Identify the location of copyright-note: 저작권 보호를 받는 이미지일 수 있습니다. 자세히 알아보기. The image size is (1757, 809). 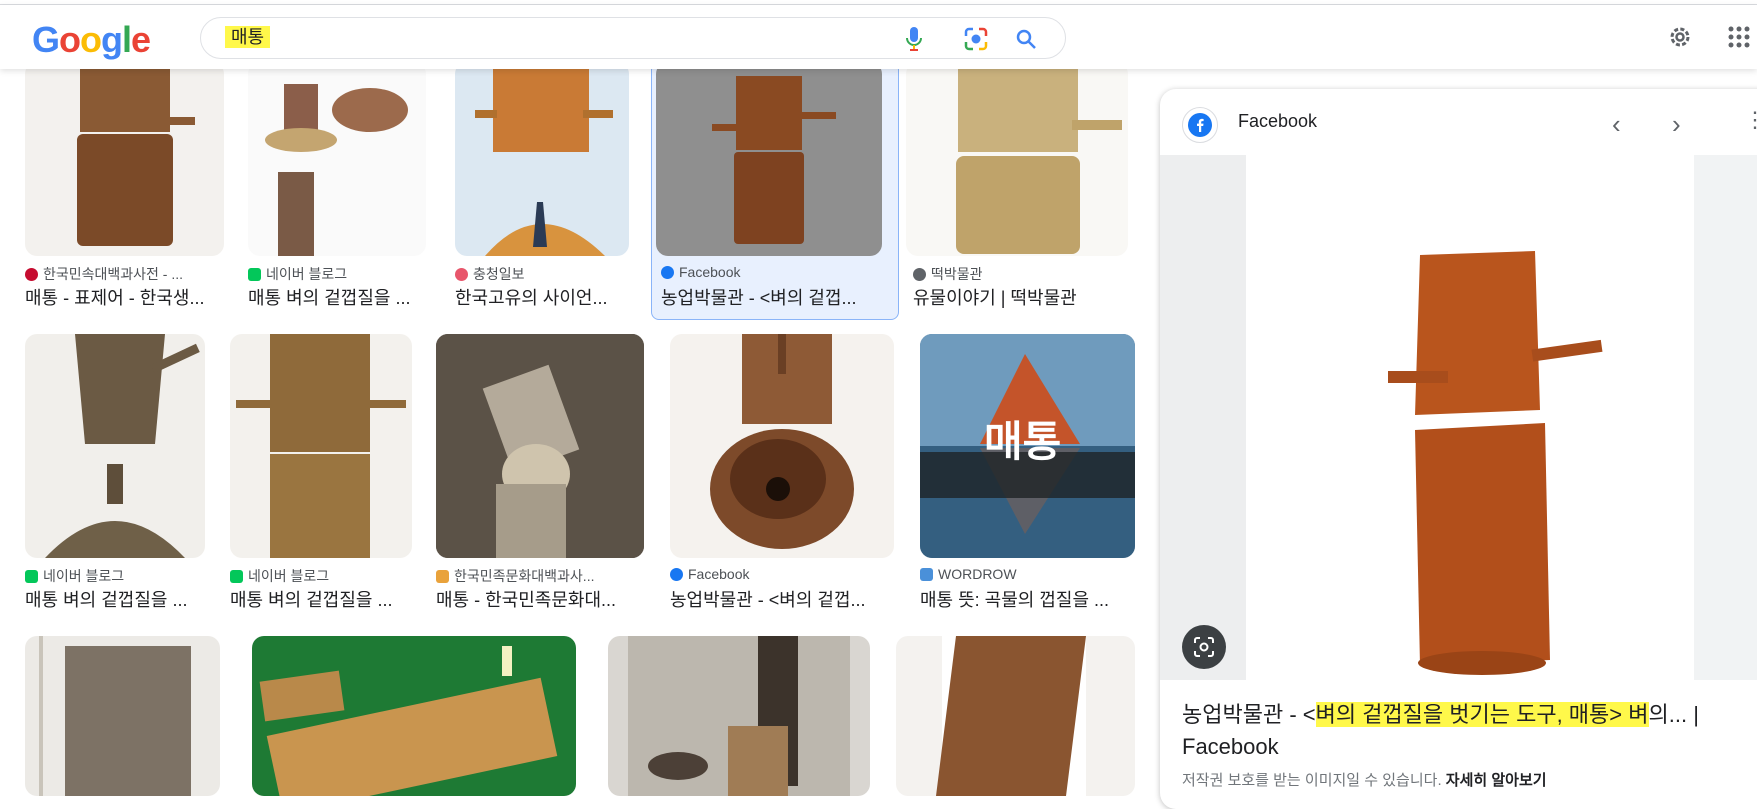
(1364, 780).